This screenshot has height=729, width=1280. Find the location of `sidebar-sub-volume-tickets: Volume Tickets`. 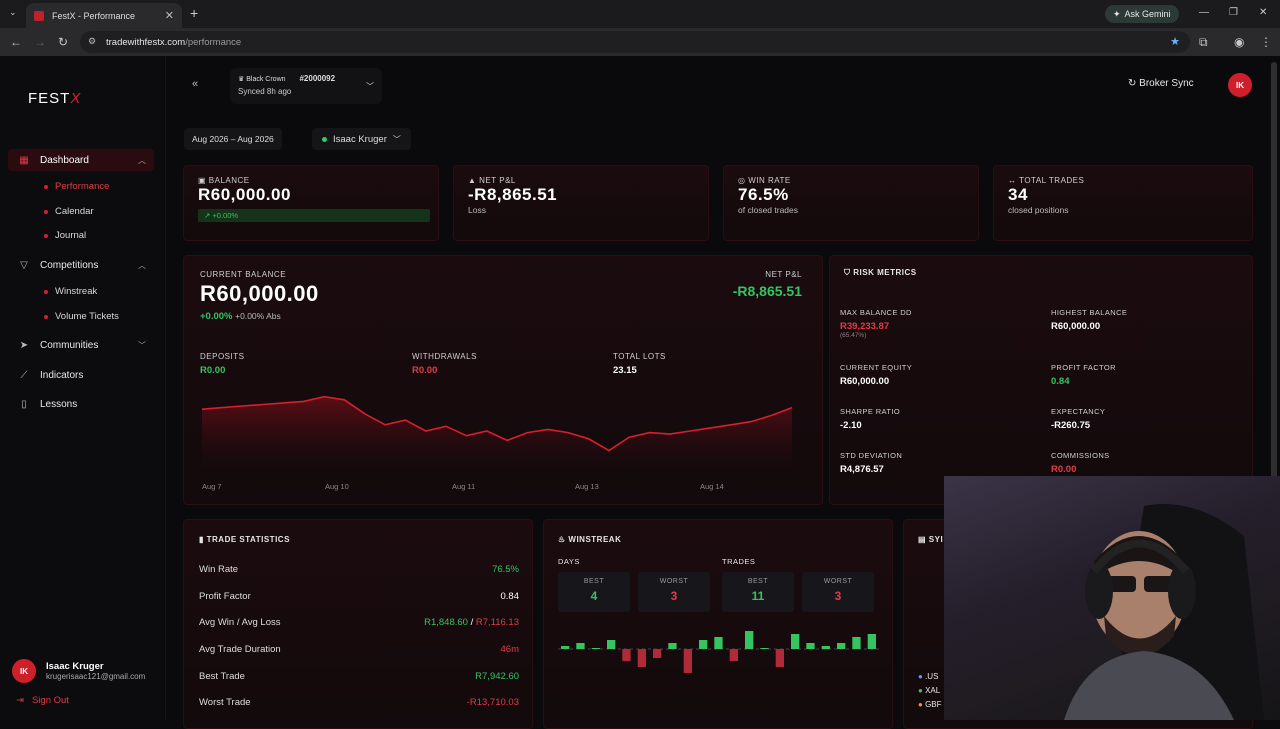

sidebar-sub-volume-tickets: Volume Tickets is located at coordinates (81, 316).